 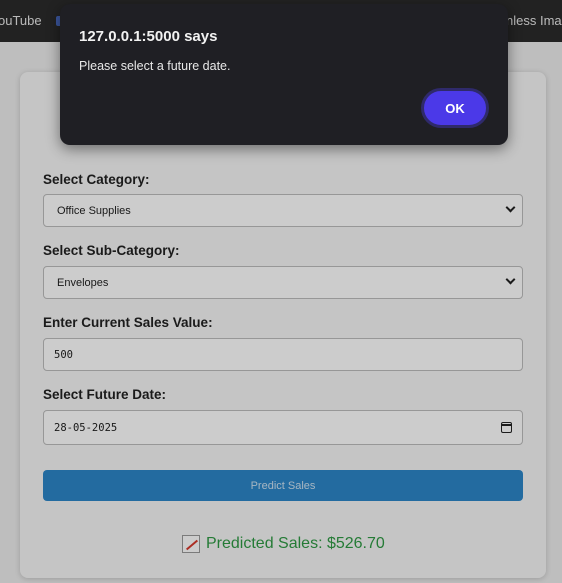 What do you see at coordinates (155, 66) in the screenshot?
I see `dialog-message: Please select a future date.` at bounding box center [155, 66].